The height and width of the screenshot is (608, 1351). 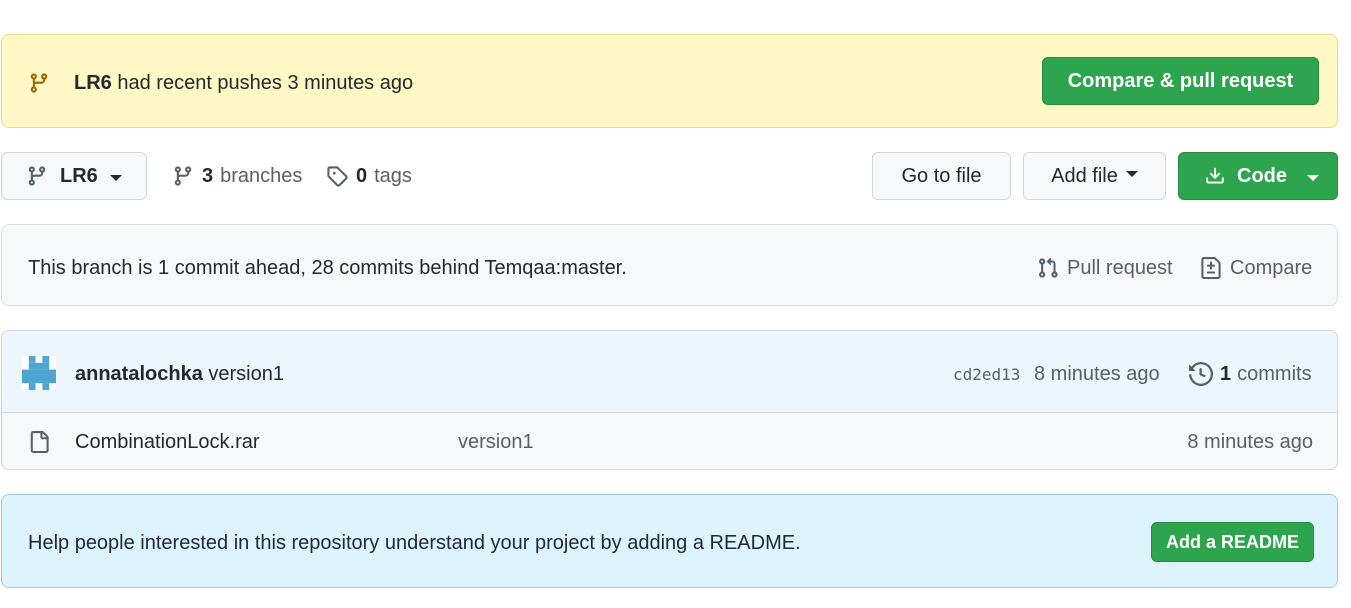 What do you see at coordinates (337, 176) in the screenshot?
I see `tag-icon` at bounding box center [337, 176].